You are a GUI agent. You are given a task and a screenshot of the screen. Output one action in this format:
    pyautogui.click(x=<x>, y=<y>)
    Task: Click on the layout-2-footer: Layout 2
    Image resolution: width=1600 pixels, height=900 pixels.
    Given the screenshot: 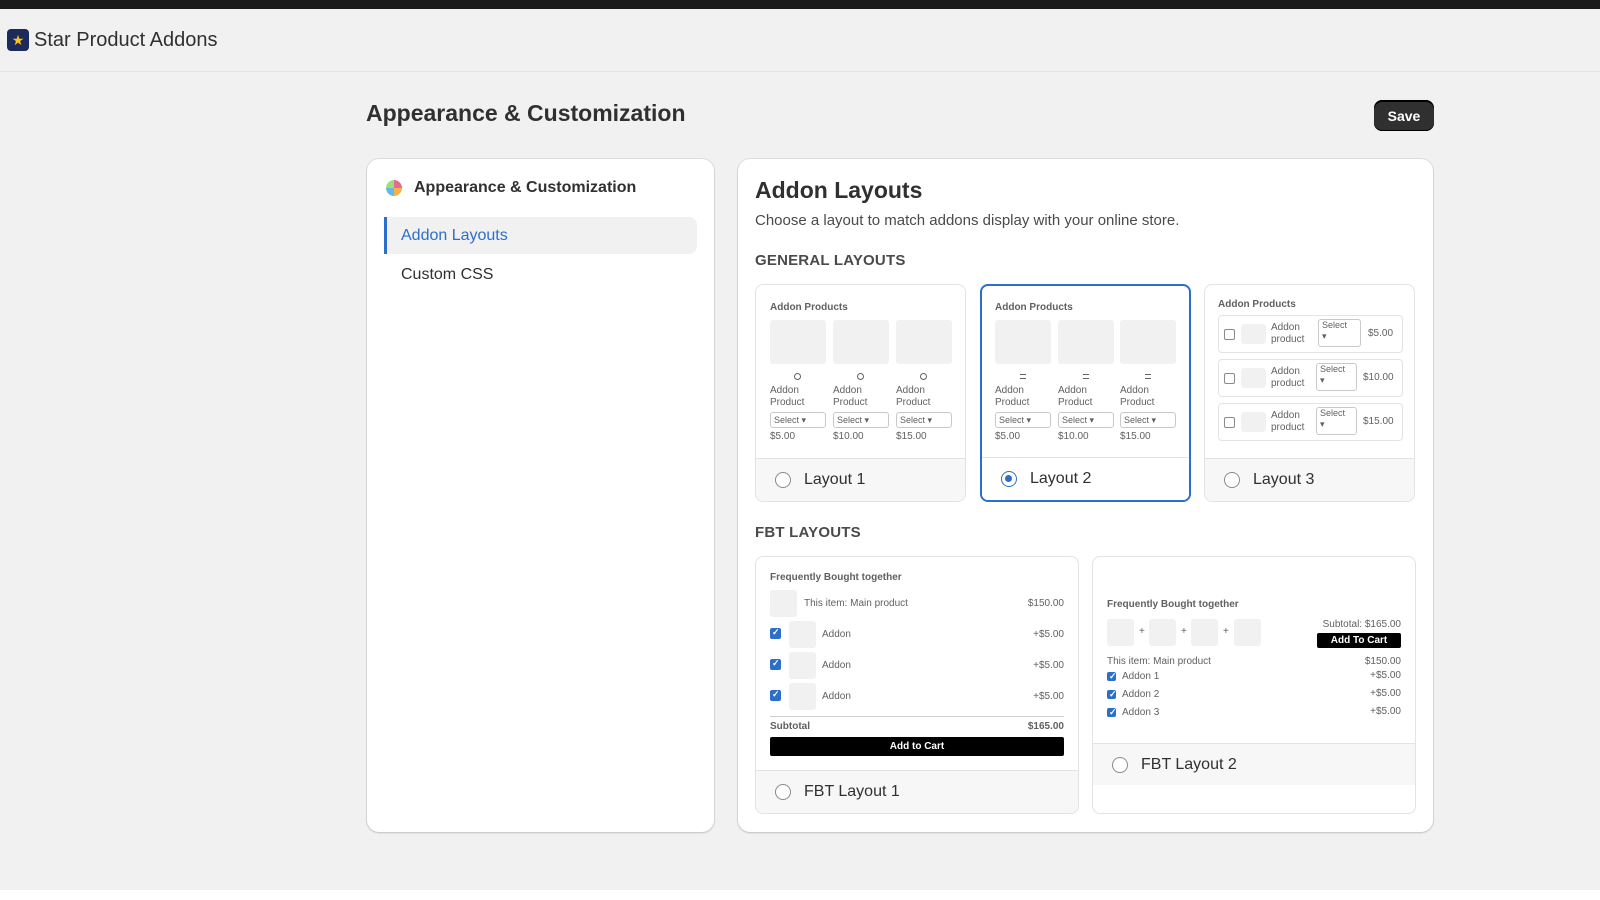 What is the action you would take?
    pyautogui.click(x=1085, y=478)
    